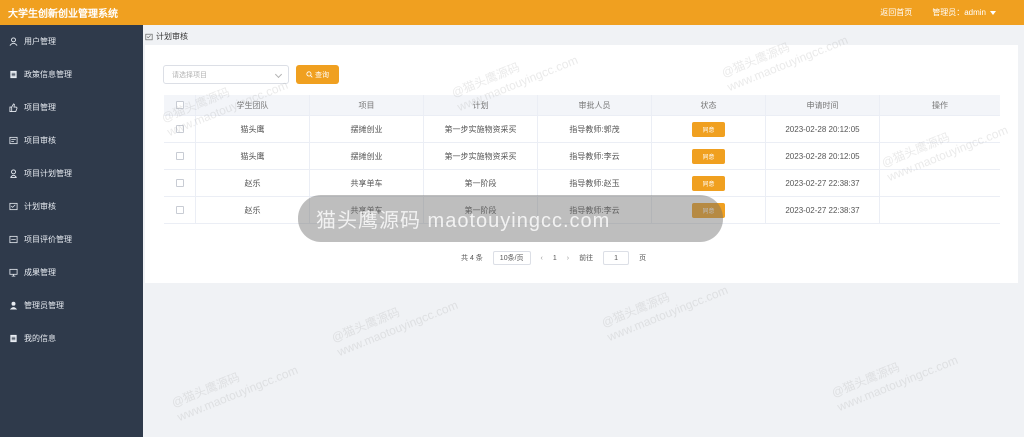  Describe the element at coordinates (13, 41) in the screenshot. I see `user-icon` at that location.